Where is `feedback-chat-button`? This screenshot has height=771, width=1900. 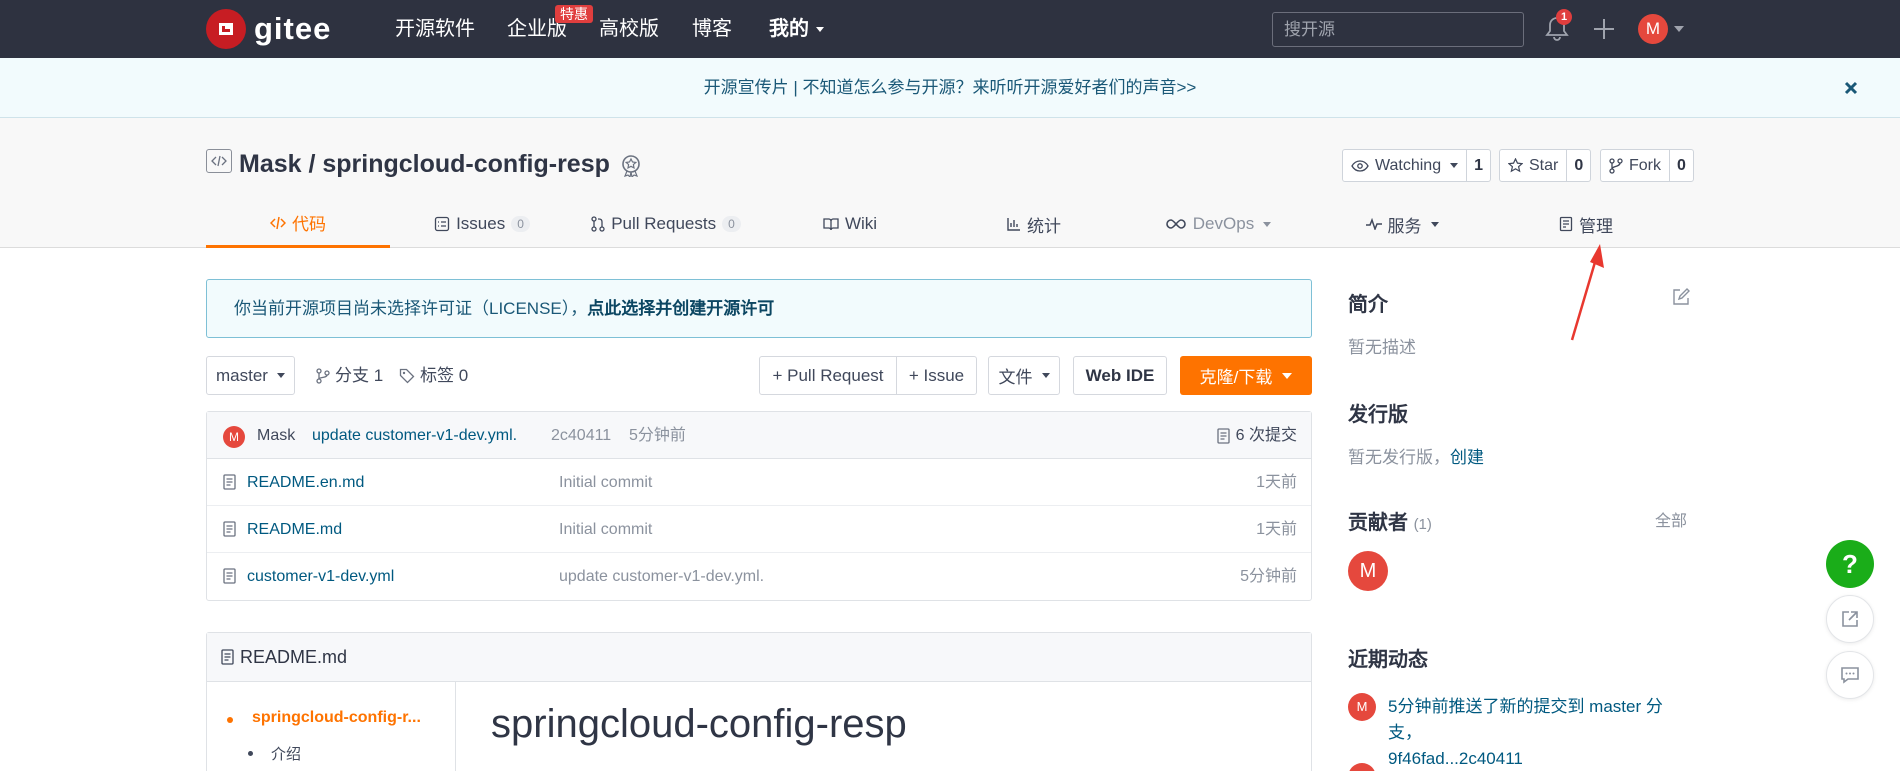
feedback-chat-button is located at coordinates (1850, 675).